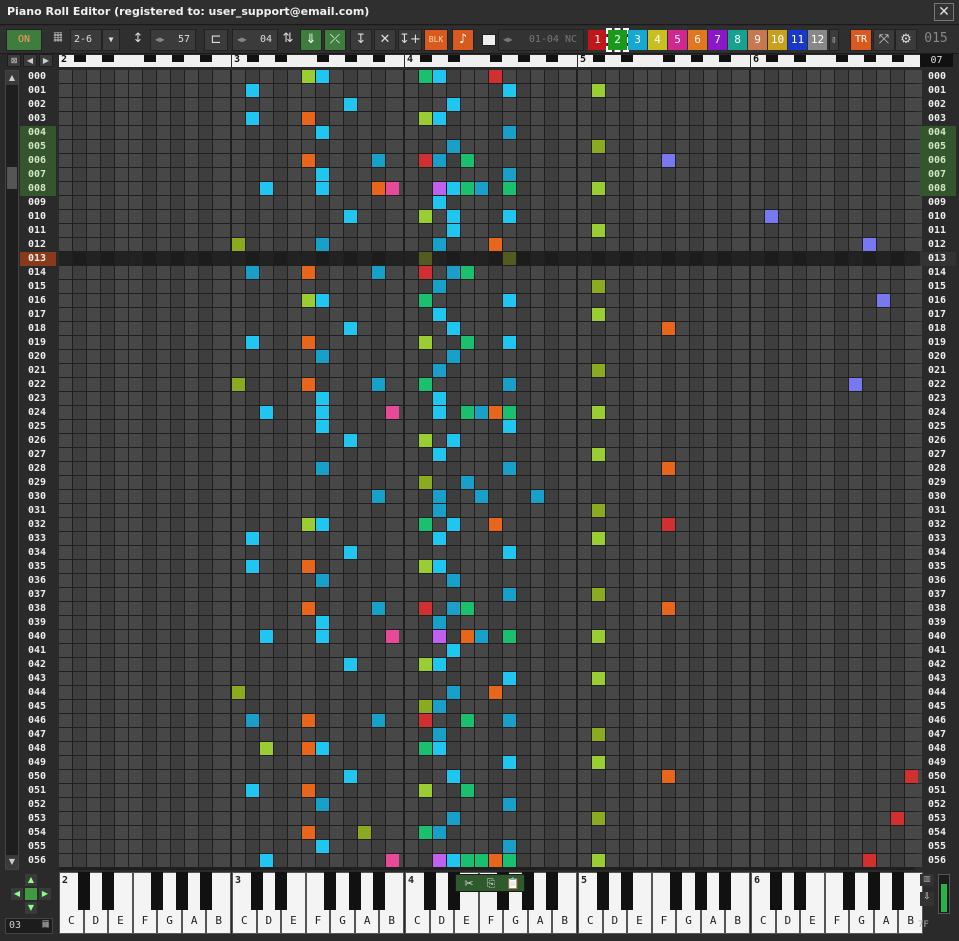 This screenshot has width=959, height=941. What do you see at coordinates (12, 470) in the screenshot?
I see `vertical-scrollbar: ▲ ▼` at bounding box center [12, 470].